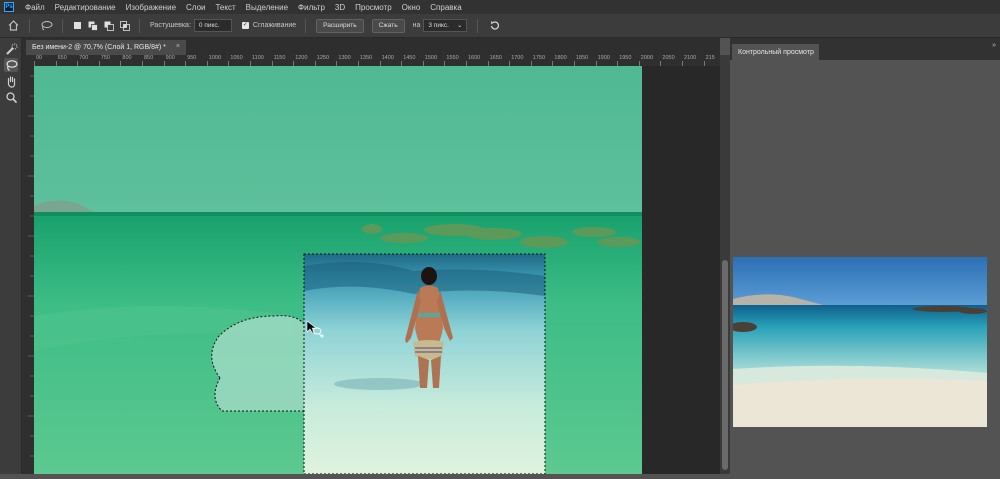 This screenshot has width=1000, height=479. What do you see at coordinates (245, 25) in the screenshot?
I see `antialias-checkbox: ✓` at bounding box center [245, 25].